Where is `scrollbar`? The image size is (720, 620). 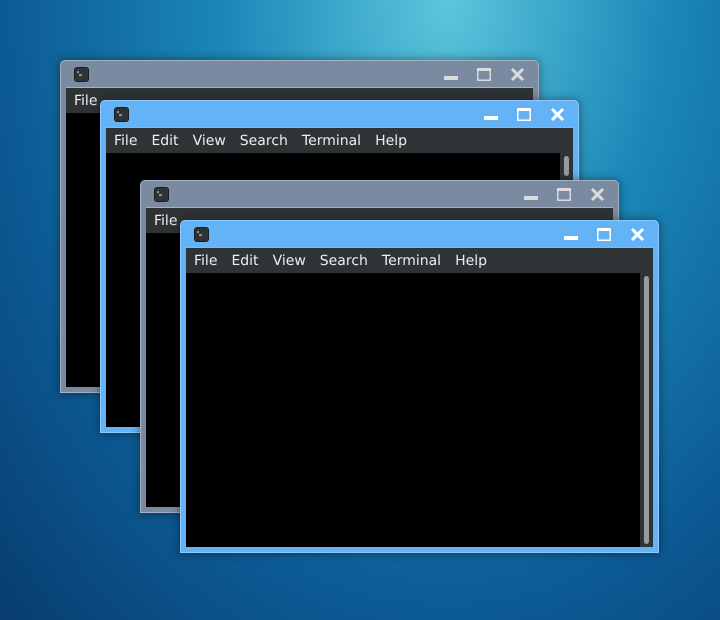
scrollbar is located at coordinates (646, 410).